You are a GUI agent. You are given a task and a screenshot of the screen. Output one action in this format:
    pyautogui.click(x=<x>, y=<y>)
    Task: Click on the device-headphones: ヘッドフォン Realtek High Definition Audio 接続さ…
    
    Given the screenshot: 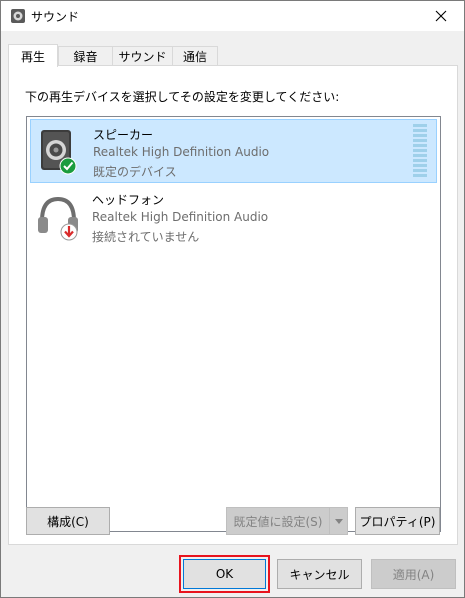 What is the action you would take?
    pyautogui.click(x=233, y=217)
    